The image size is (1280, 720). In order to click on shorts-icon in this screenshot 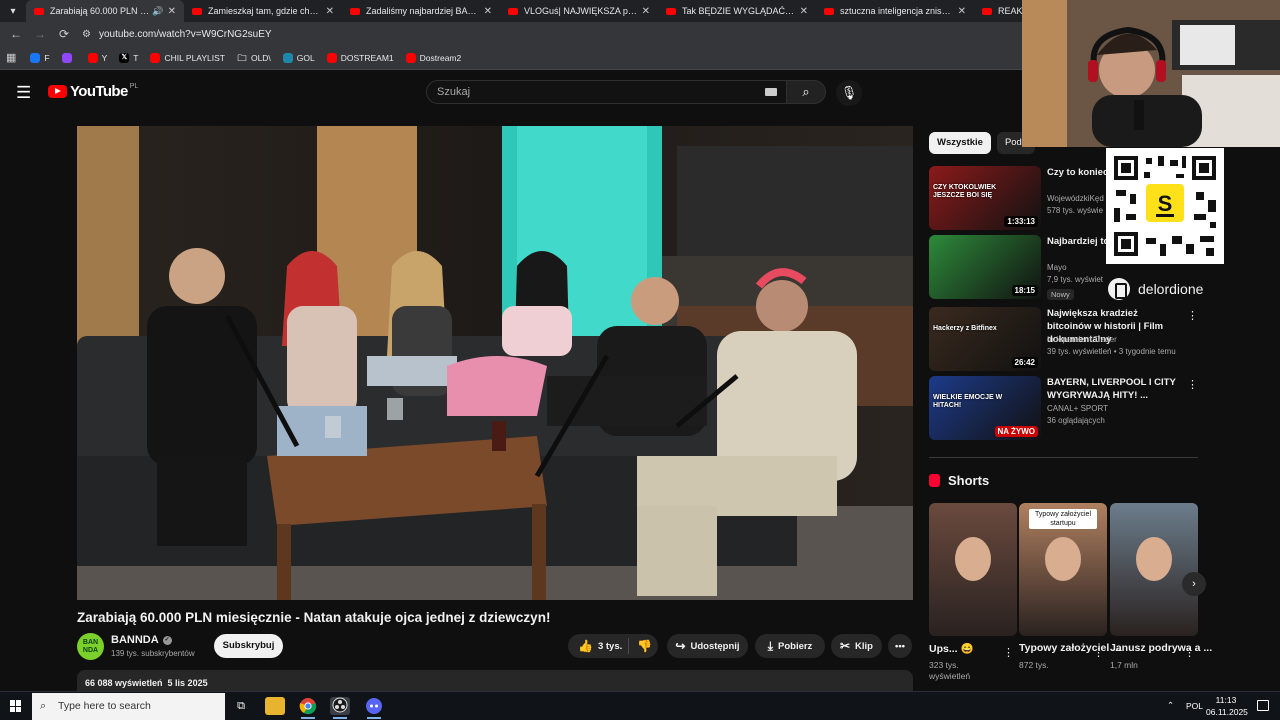, I will do `click(934, 480)`.